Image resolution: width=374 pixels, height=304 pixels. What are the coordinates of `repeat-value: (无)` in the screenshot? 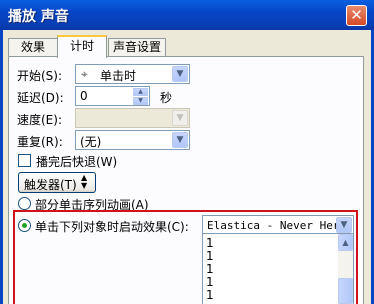 It's located at (91, 142).